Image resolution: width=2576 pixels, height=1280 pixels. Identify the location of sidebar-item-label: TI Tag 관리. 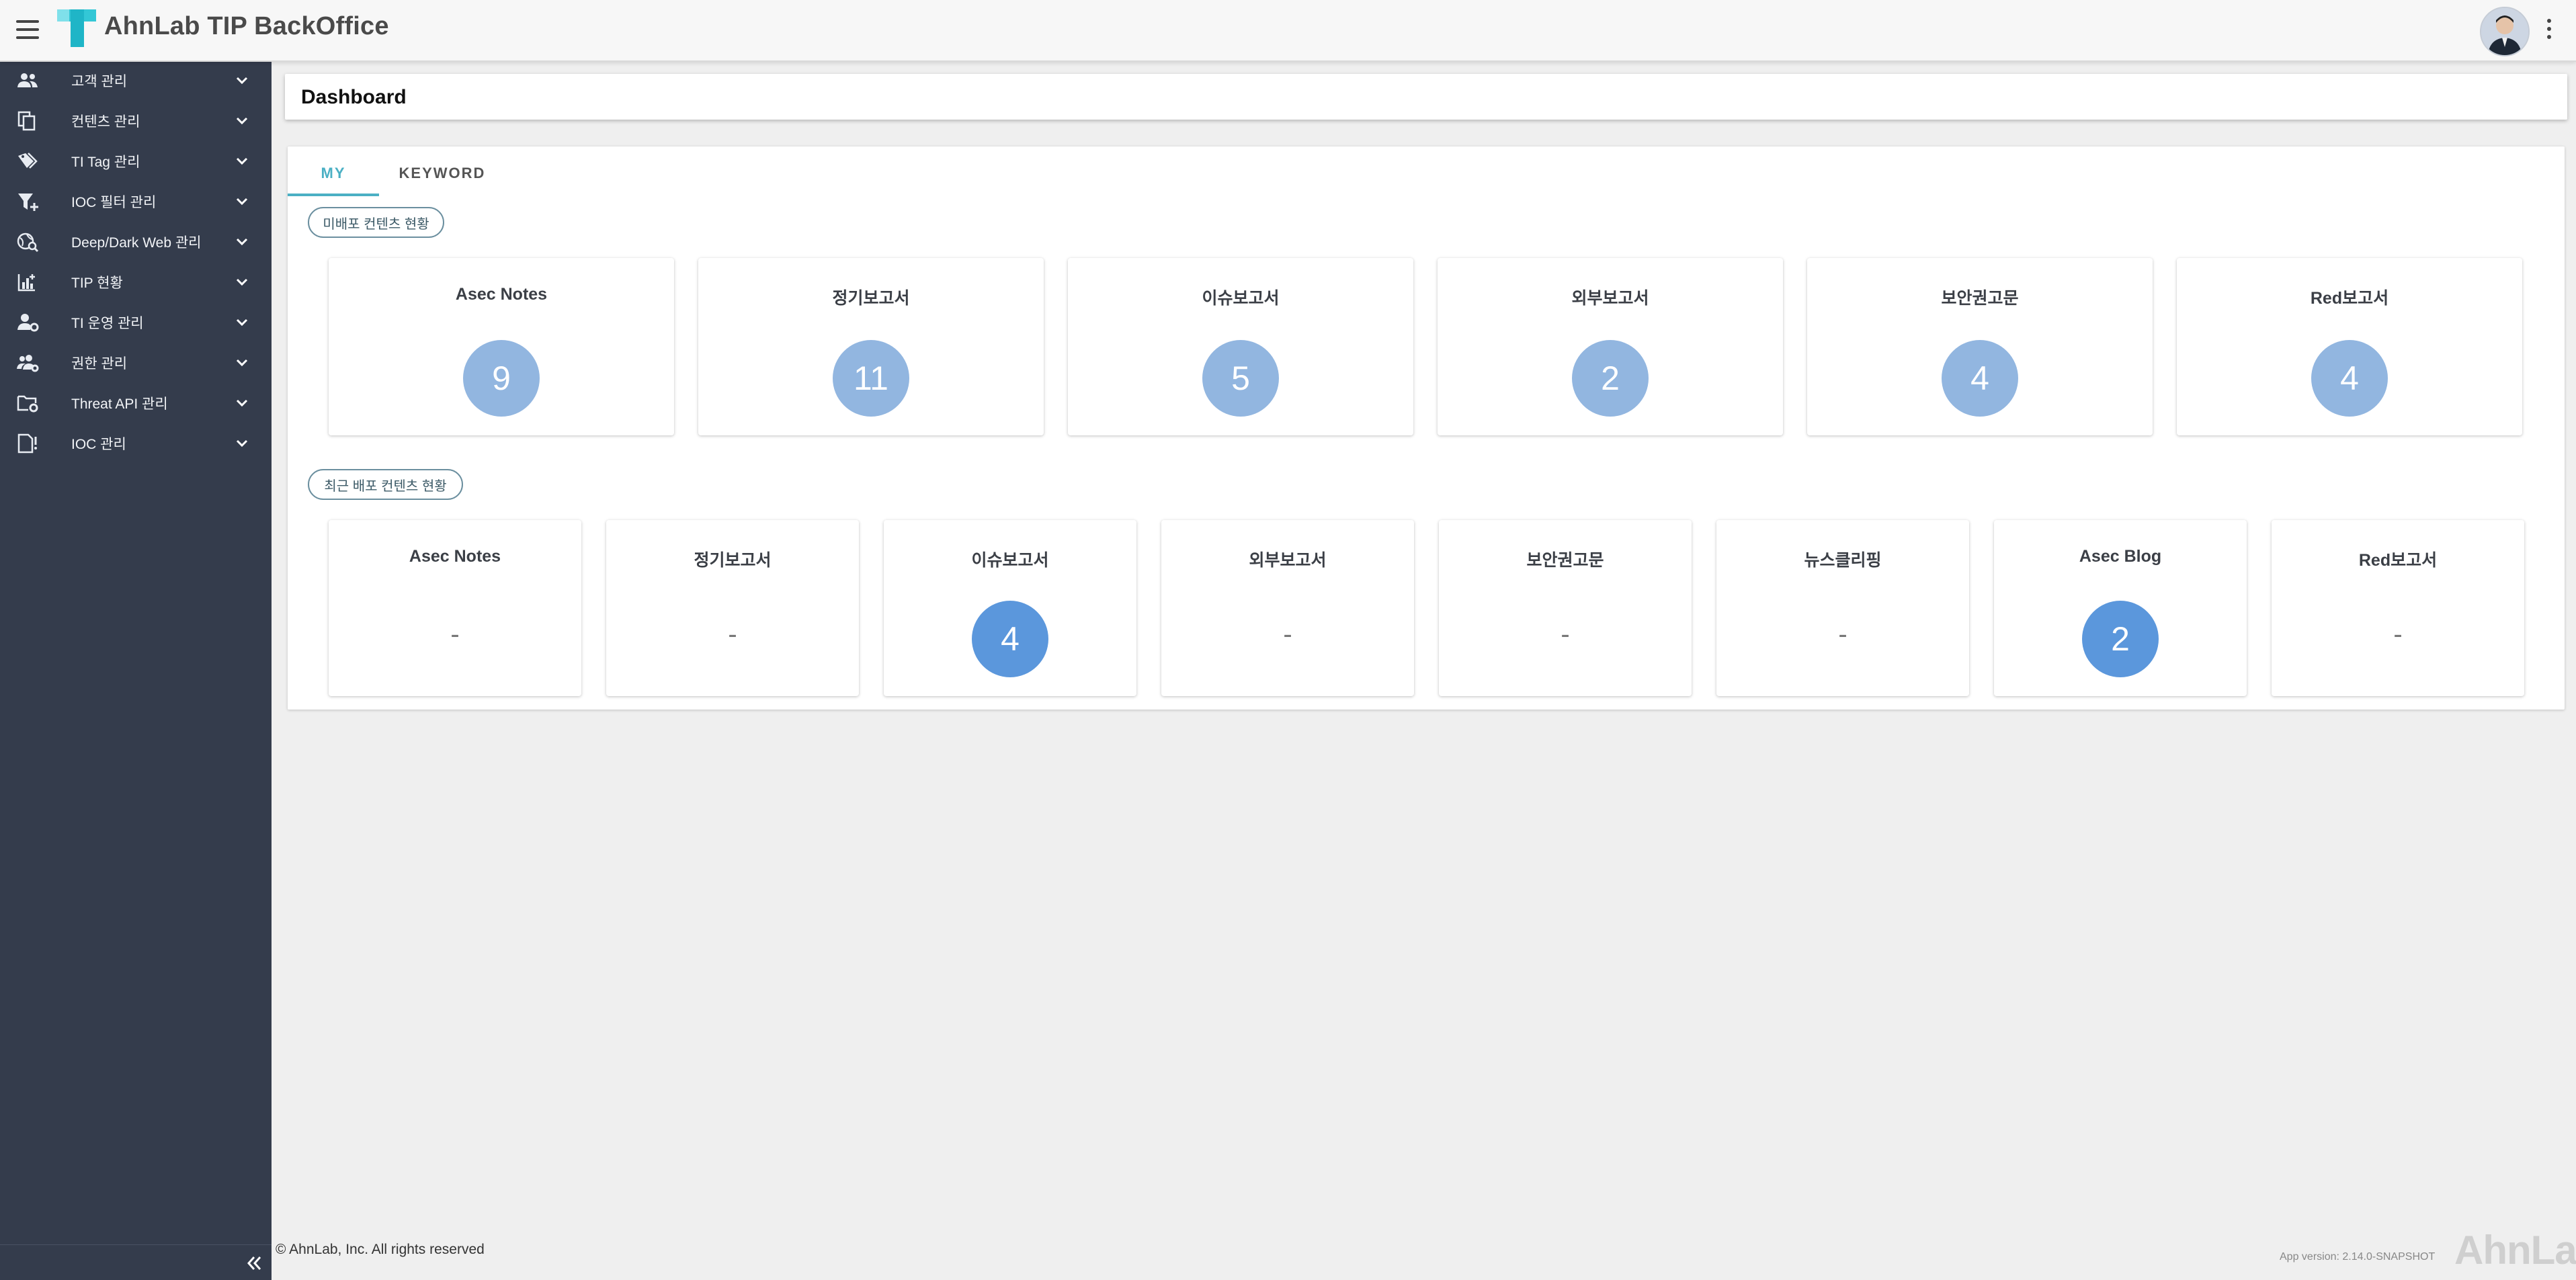
(105, 162).